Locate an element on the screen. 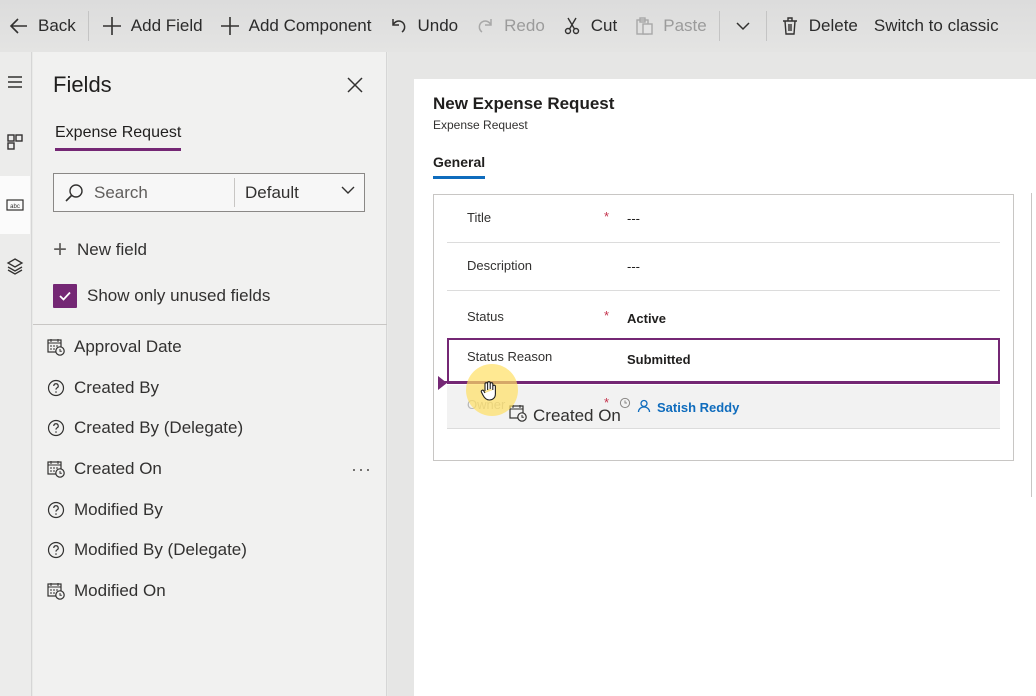  components-icon is located at coordinates (15, 142).